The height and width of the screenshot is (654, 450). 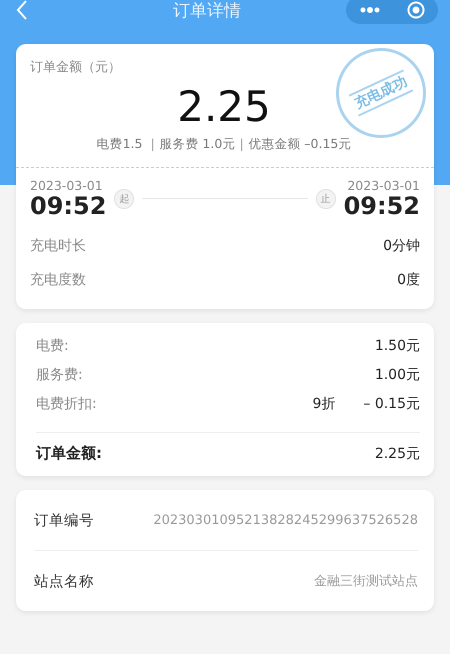 What do you see at coordinates (224, 107) in the screenshot?
I see `order-amount: 2.25` at bounding box center [224, 107].